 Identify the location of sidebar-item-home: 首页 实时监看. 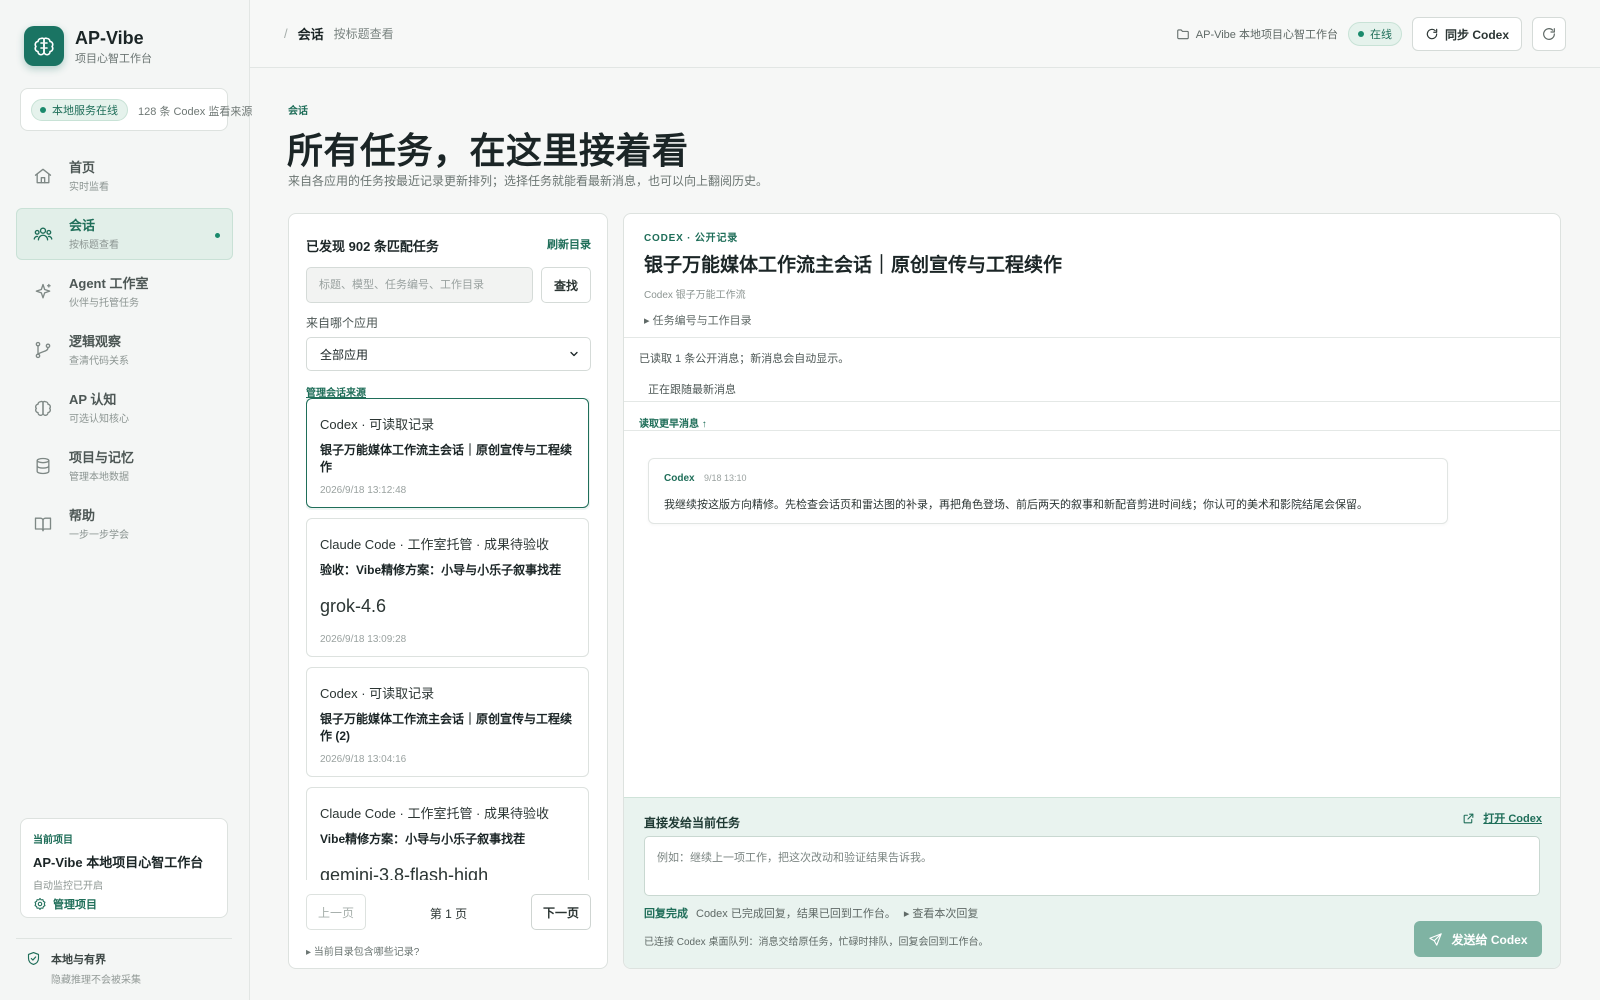
(124, 176).